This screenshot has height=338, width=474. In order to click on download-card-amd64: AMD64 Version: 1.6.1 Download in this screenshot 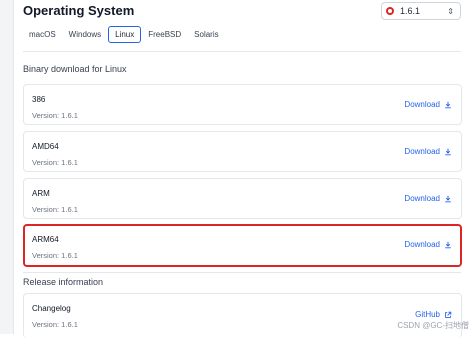, I will do `click(242, 151)`.